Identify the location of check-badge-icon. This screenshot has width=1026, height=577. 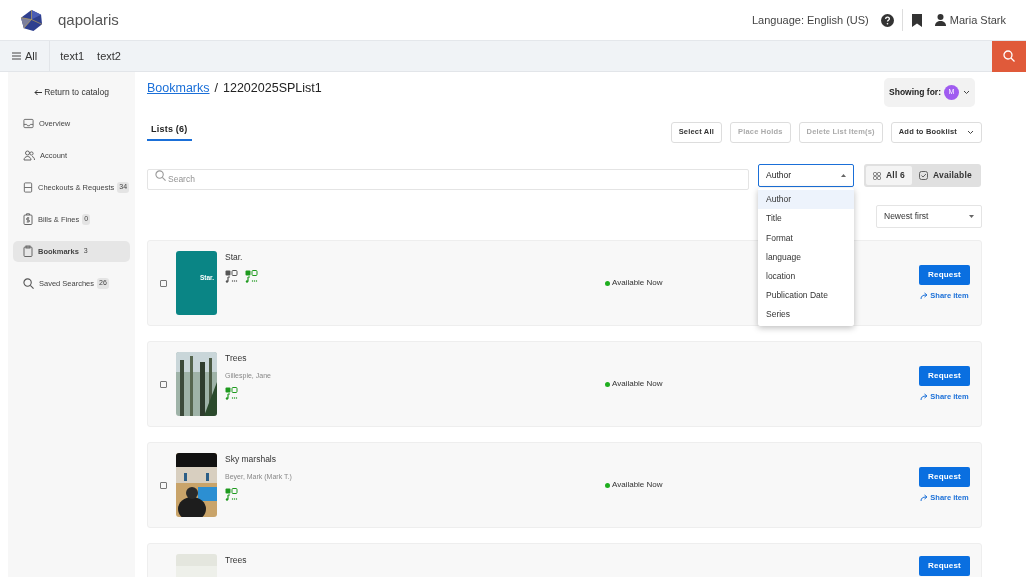
(923, 175).